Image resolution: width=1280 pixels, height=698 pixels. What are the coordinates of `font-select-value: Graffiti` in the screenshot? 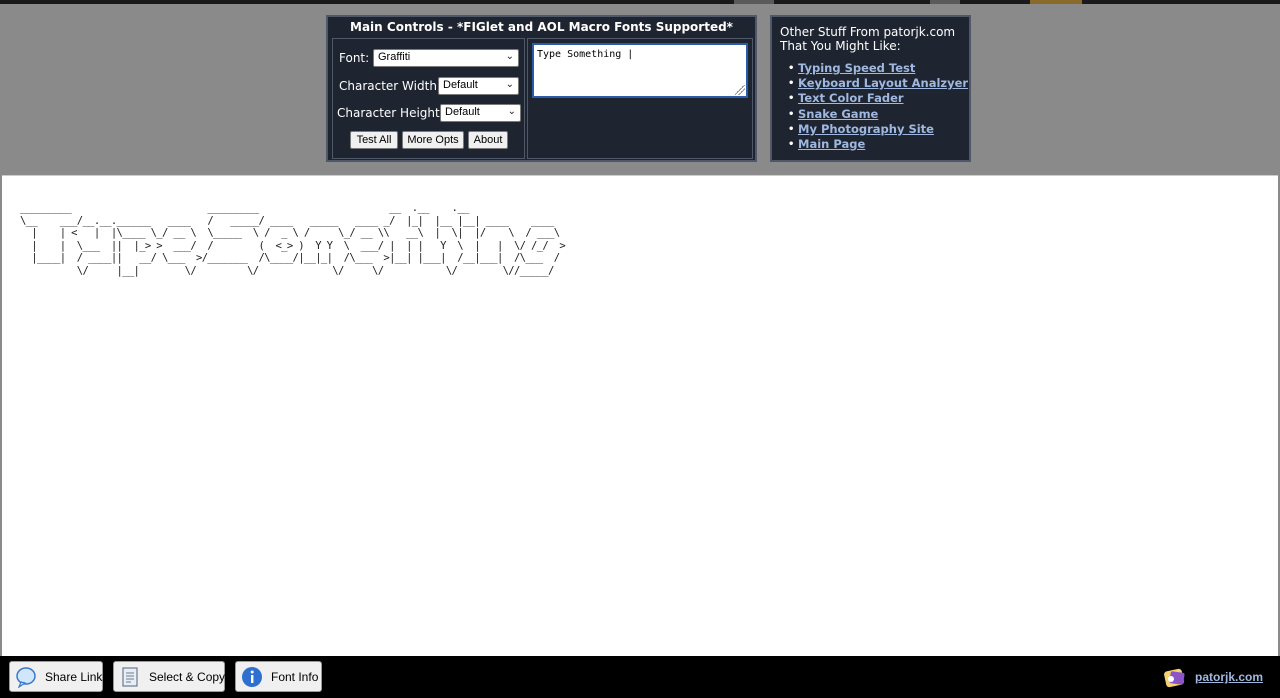 It's located at (394, 57).